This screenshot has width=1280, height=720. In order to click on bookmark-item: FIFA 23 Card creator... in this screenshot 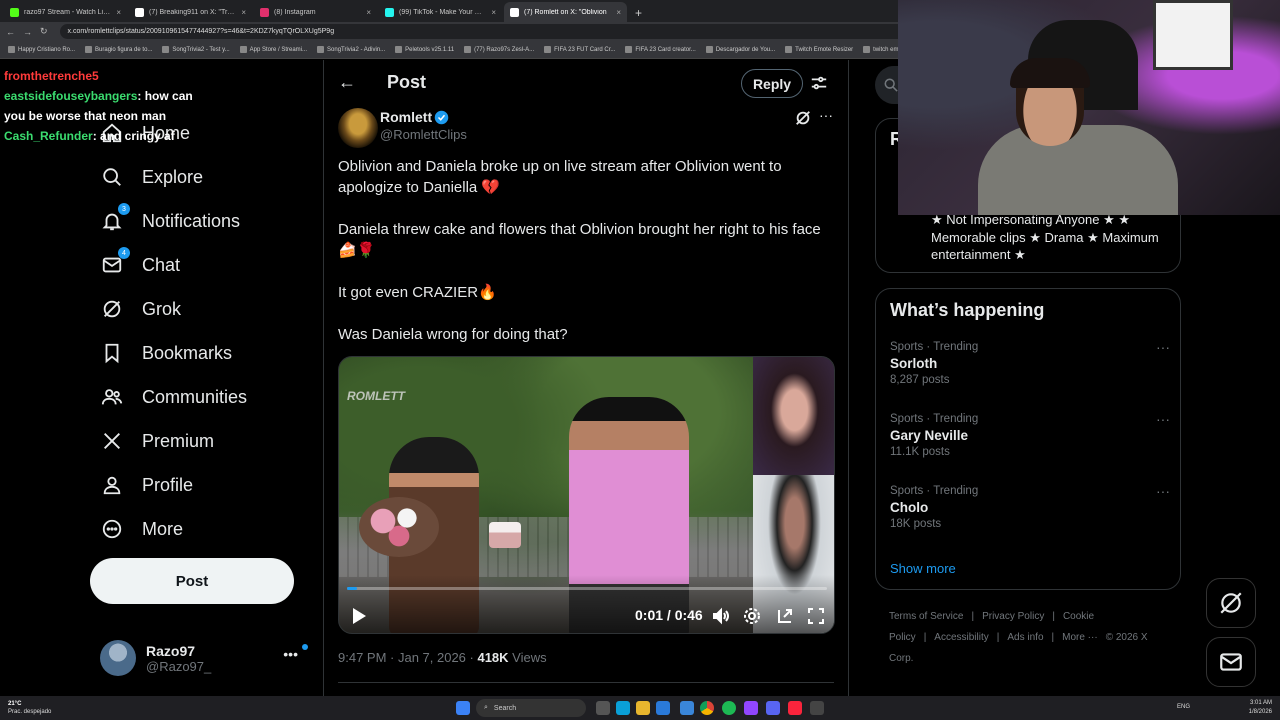, I will do `click(660, 49)`.